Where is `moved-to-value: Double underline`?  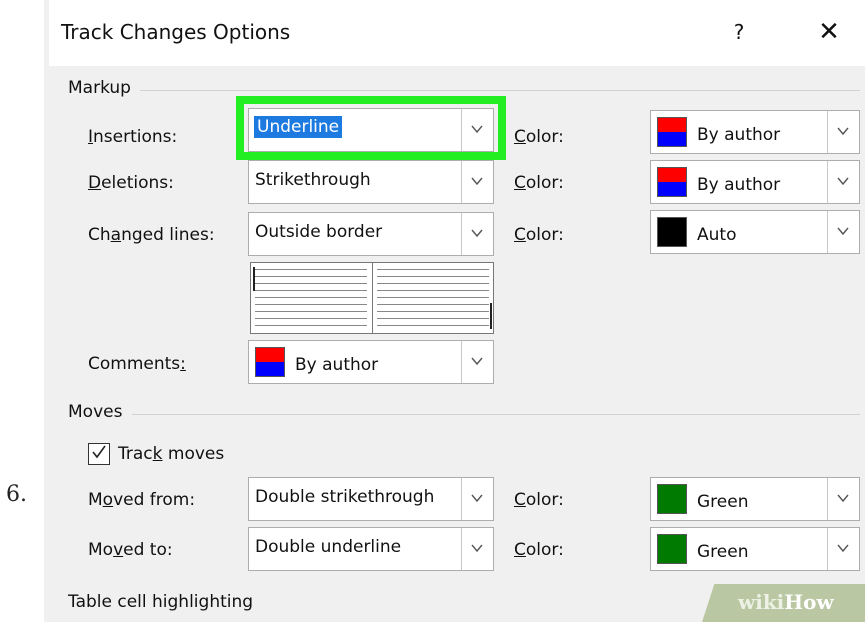 moved-to-value: Double underline is located at coordinates (328, 547).